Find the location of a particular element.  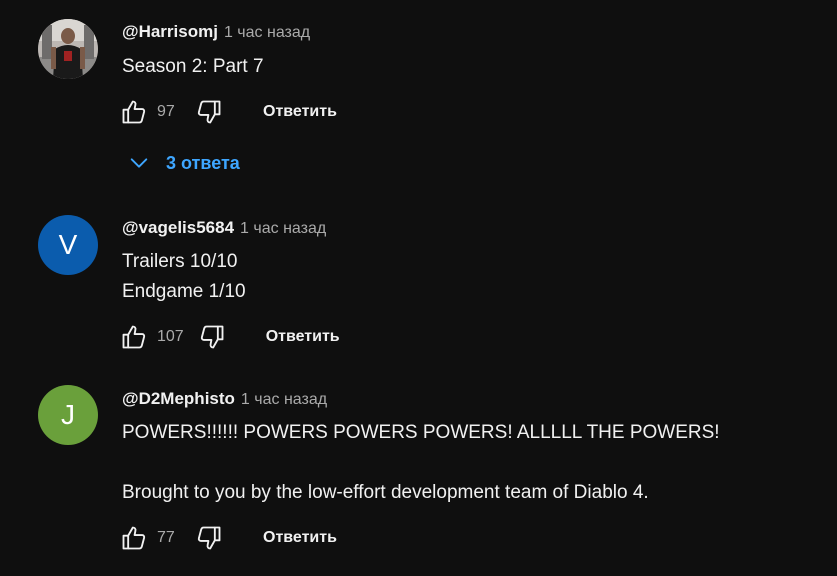

comment-actions: 97 Ответить is located at coordinates (227, 112).